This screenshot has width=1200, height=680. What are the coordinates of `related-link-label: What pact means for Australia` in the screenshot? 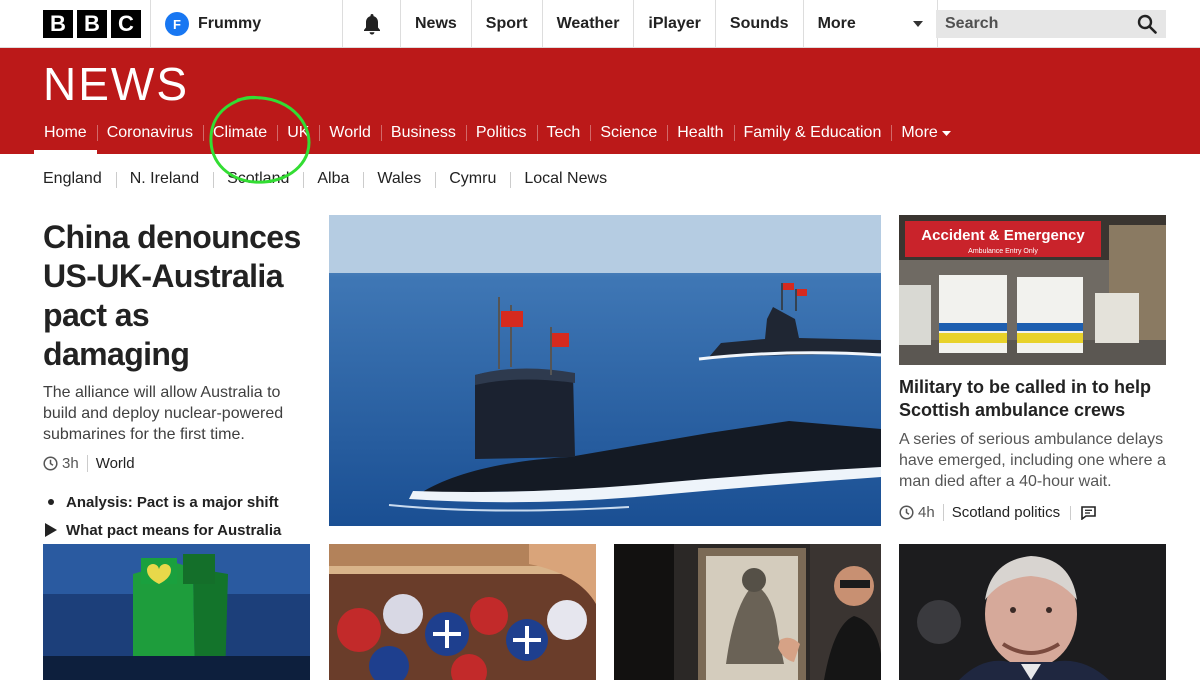 It's located at (174, 530).